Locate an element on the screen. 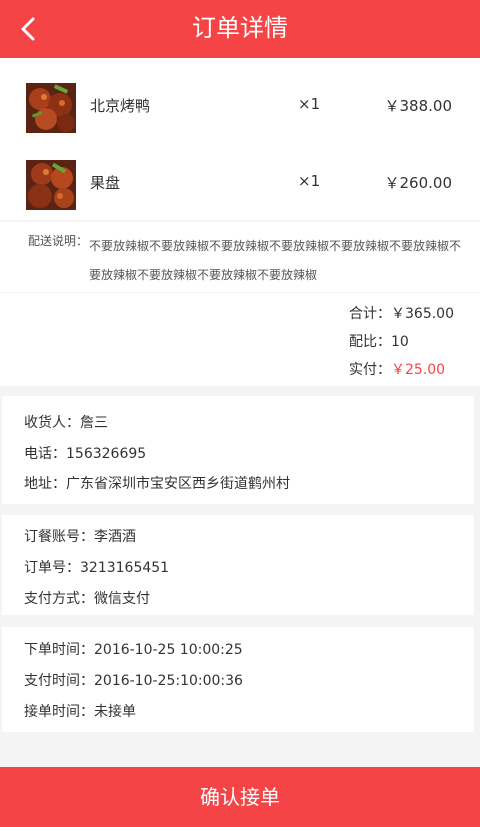 The height and width of the screenshot is (827, 480). ratio-row: 配比：10 is located at coordinates (379, 341).